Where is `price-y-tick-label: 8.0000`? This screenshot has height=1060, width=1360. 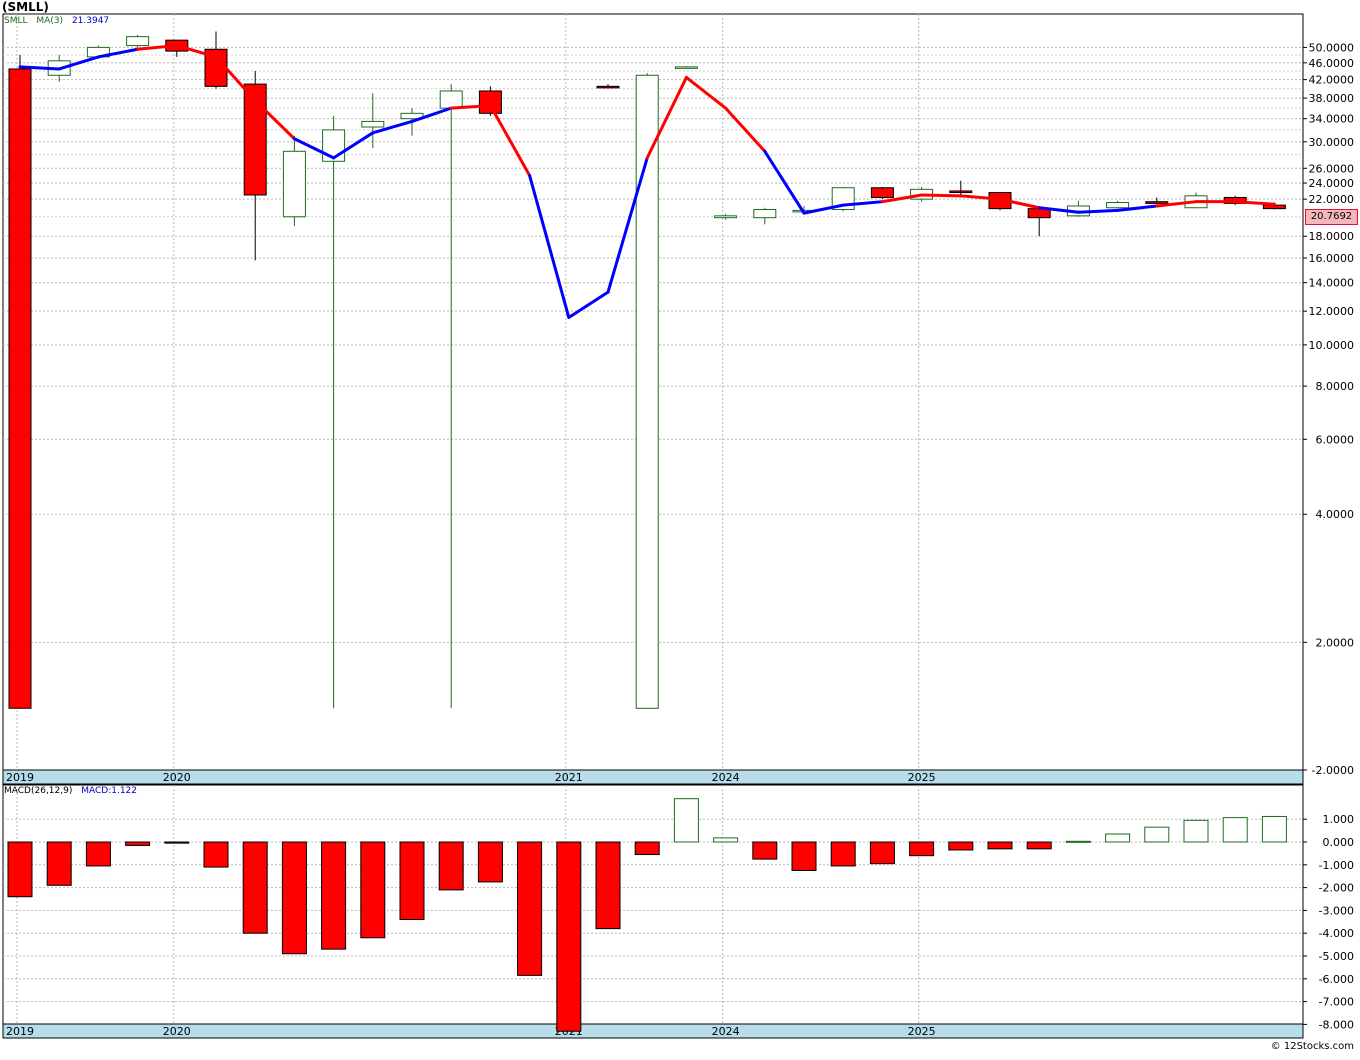
price-y-tick-label: 8.0000 is located at coordinates (1335, 386).